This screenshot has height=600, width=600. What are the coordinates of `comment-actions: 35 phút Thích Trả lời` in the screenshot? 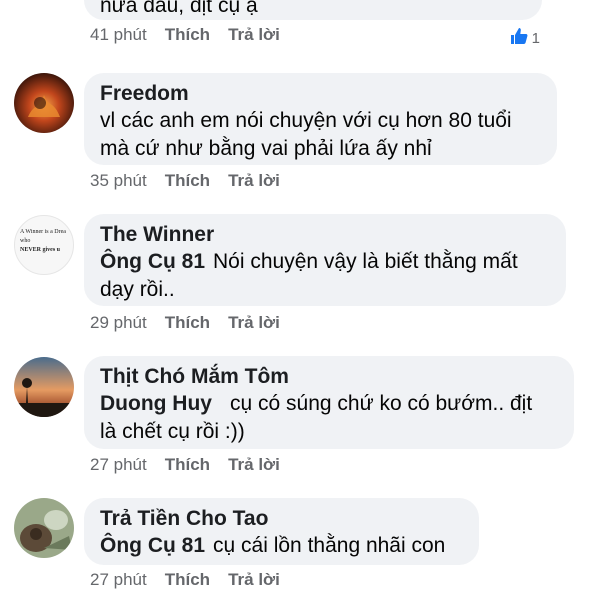 It's located at (194, 181).